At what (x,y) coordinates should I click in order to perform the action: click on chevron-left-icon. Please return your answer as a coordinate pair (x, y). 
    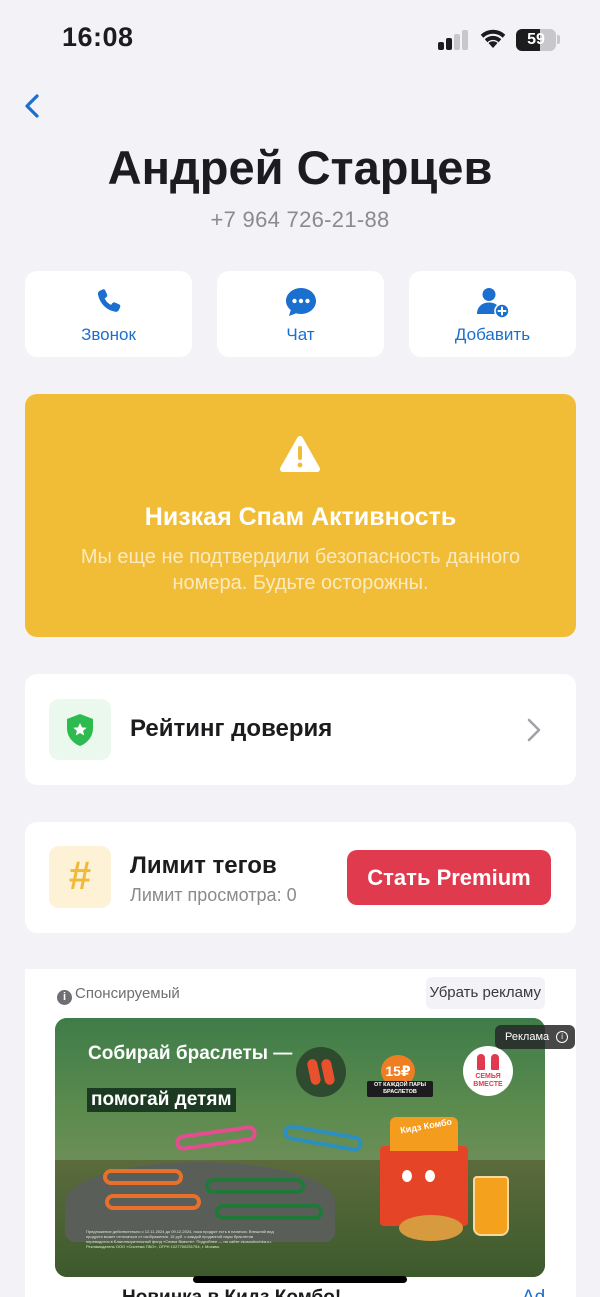
    Looking at the image, I should click on (32, 106).